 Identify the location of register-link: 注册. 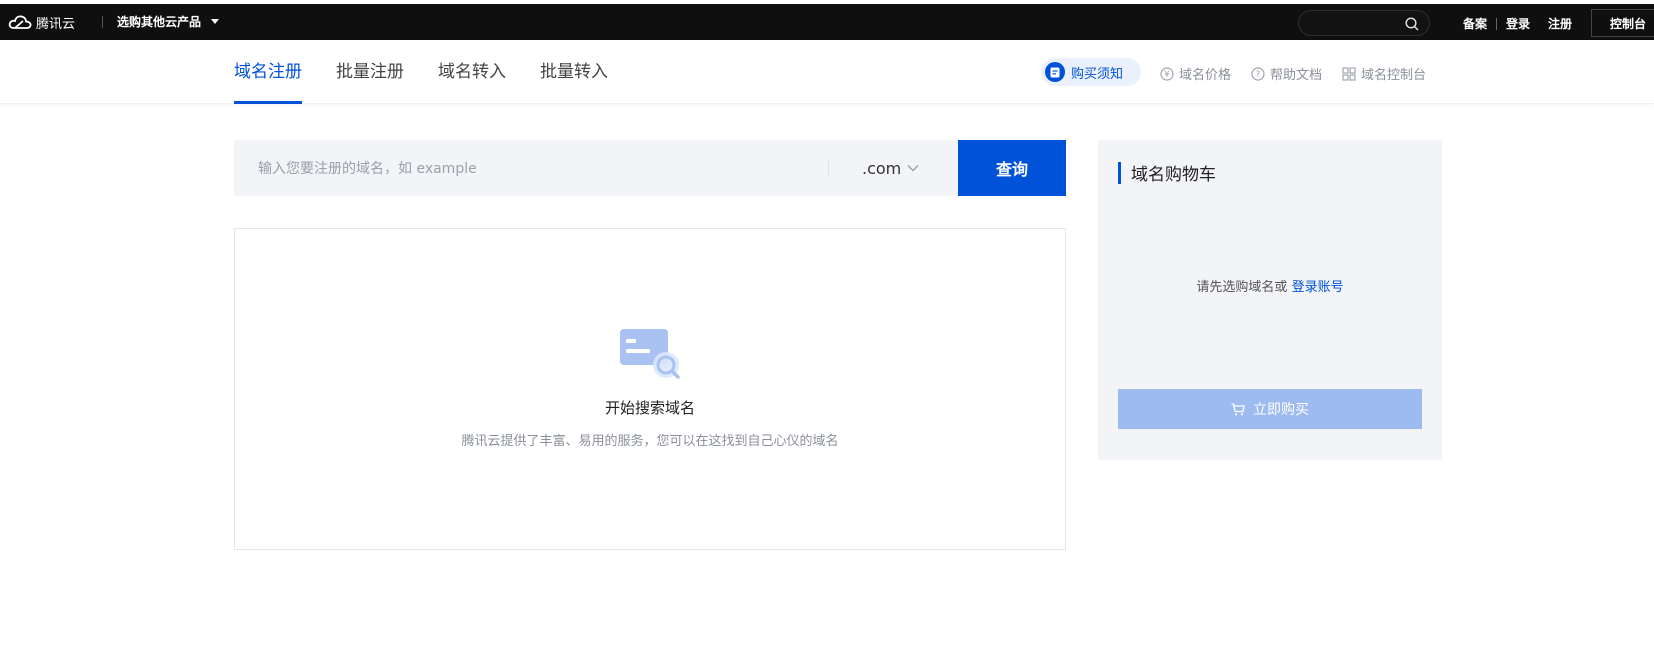
(1560, 23).